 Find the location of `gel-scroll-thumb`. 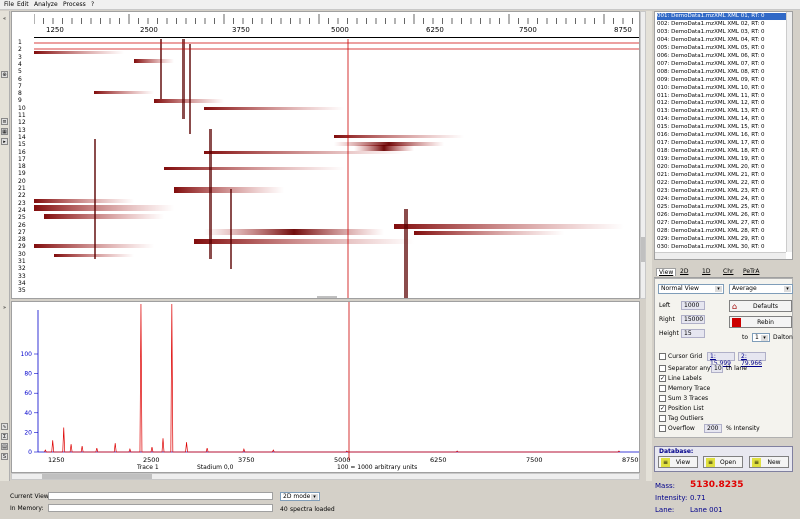

gel-scroll-thumb is located at coordinates (643, 249).